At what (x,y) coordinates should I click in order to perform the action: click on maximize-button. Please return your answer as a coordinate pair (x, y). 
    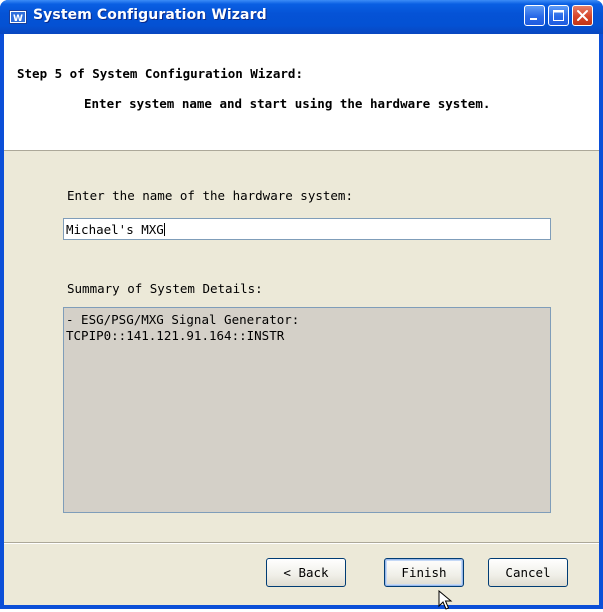
    Looking at the image, I should click on (558, 15).